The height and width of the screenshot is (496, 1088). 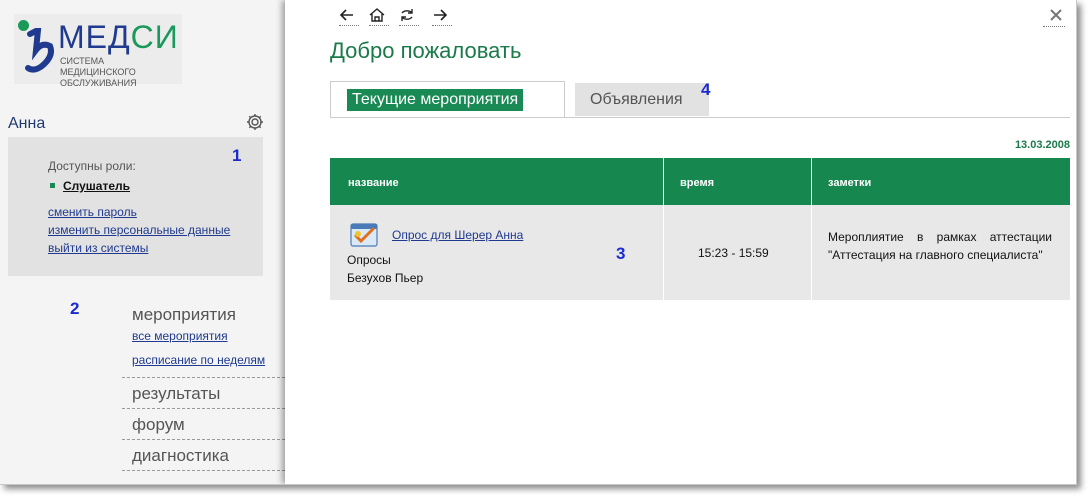 What do you see at coordinates (373, 183) in the screenshot?
I see `column-header-name: название` at bounding box center [373, 183].